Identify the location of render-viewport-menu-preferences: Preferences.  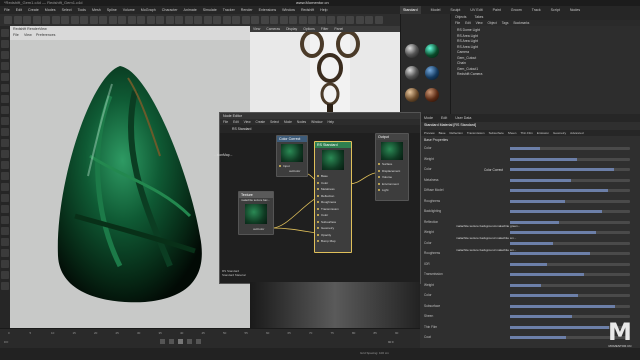
(45, 35).